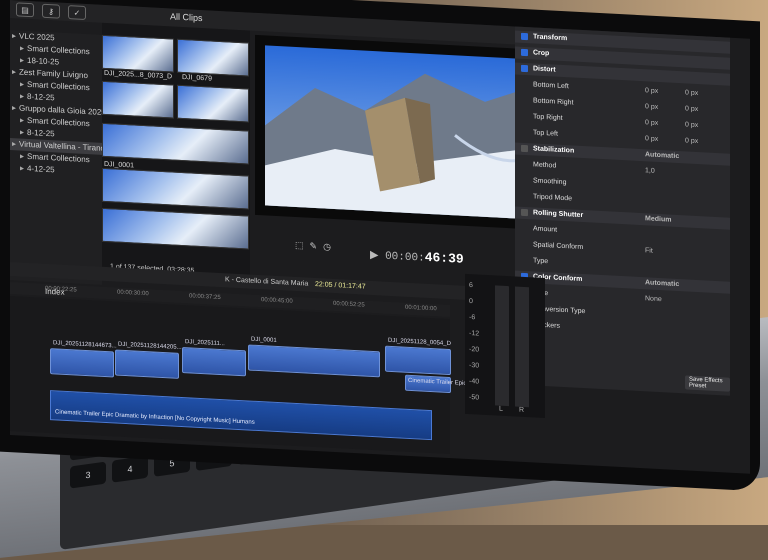 The image size is (768, 560). I want to click on timeline-clip: DJI_20251128_0054_D, so click(418, 357).